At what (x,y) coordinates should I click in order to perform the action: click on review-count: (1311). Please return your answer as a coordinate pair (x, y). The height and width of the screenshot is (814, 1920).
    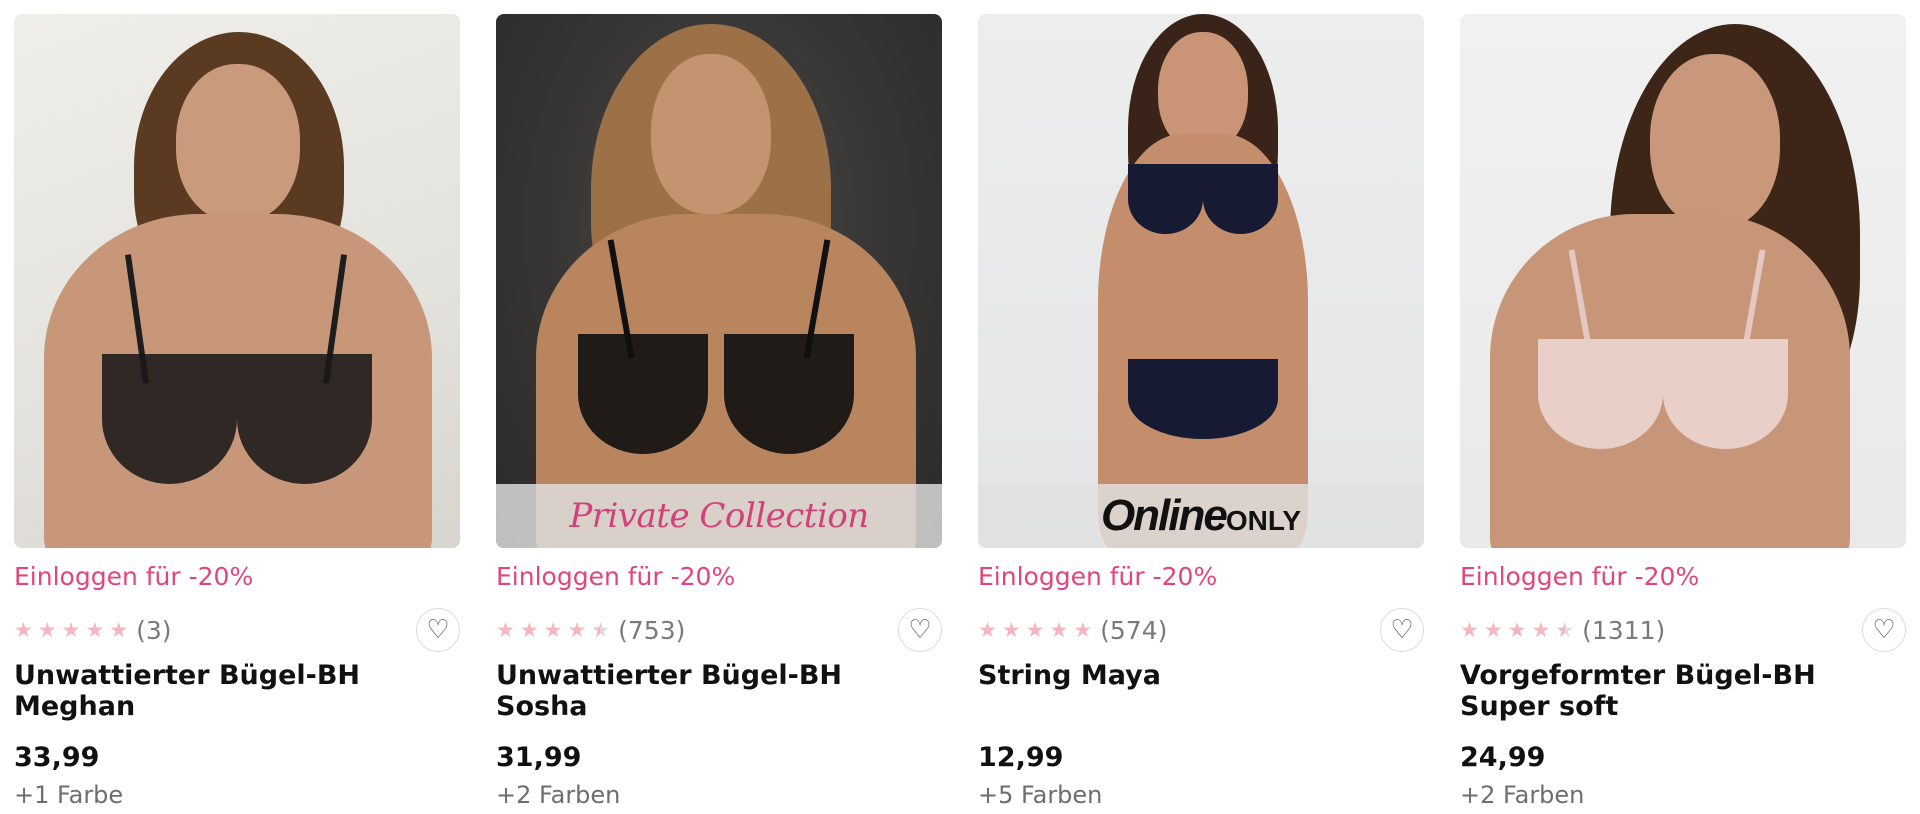
    Looking at the image, I should click on (1623, 630).